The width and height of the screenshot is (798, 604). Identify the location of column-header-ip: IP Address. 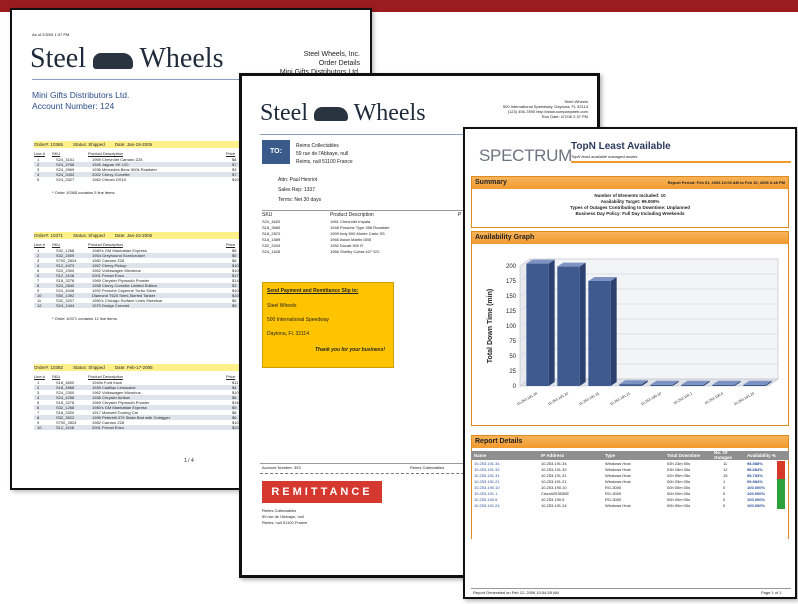
(553, 455).